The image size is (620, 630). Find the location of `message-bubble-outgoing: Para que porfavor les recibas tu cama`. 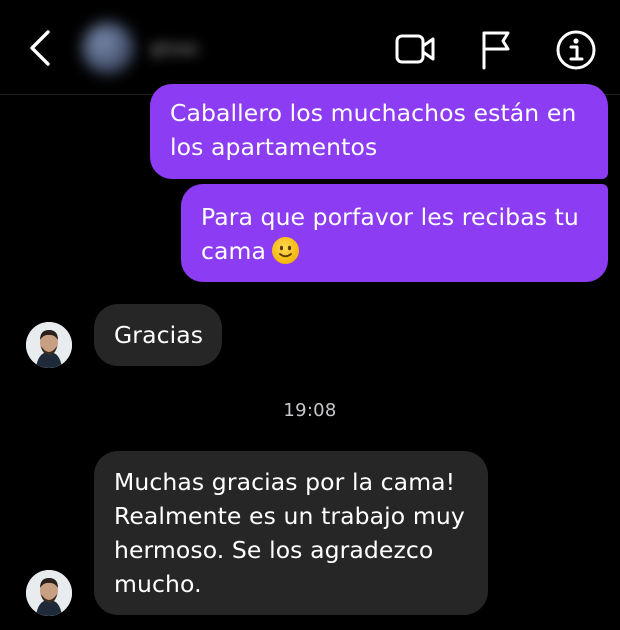

message-bubble-outgoing: Para que porfavor les recibas tu cama is located at coordinates (394, 233).